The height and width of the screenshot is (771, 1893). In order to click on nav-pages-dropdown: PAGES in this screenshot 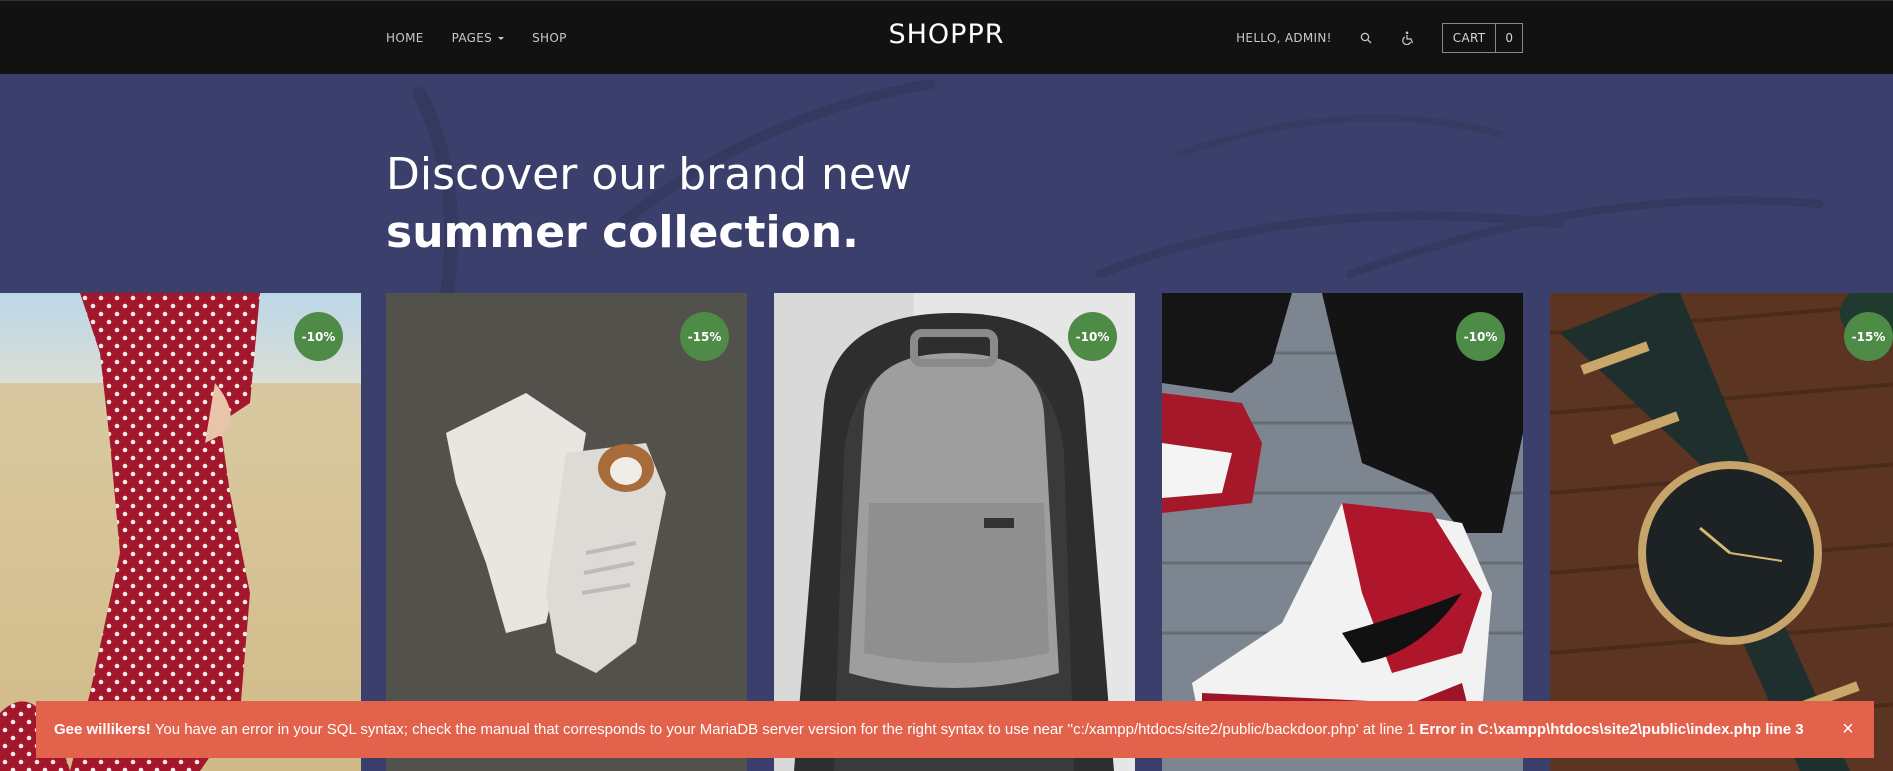, I will do `click(478, 38)`.